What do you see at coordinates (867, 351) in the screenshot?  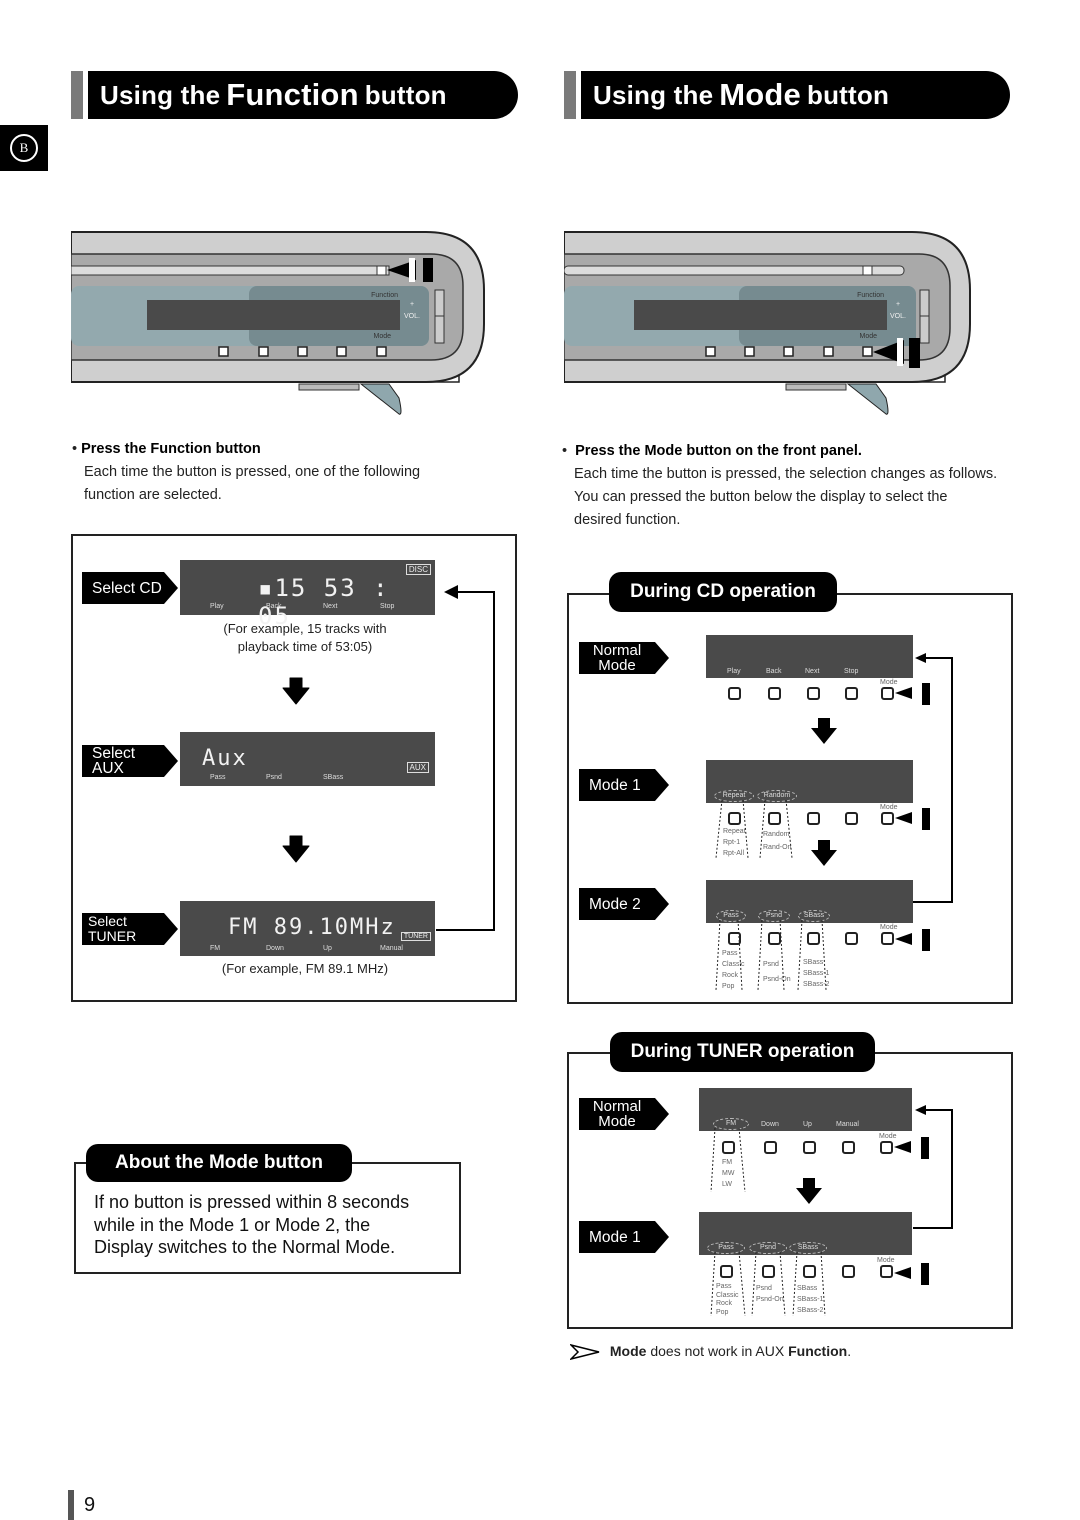 I see `mode-button-icon` at bounding box center [867, 351].